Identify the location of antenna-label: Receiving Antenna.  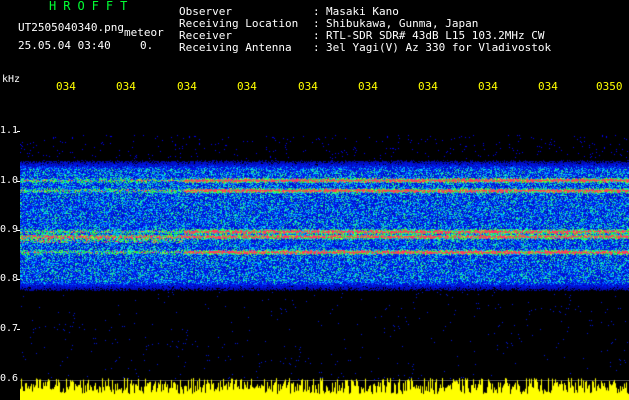
(235, 47).